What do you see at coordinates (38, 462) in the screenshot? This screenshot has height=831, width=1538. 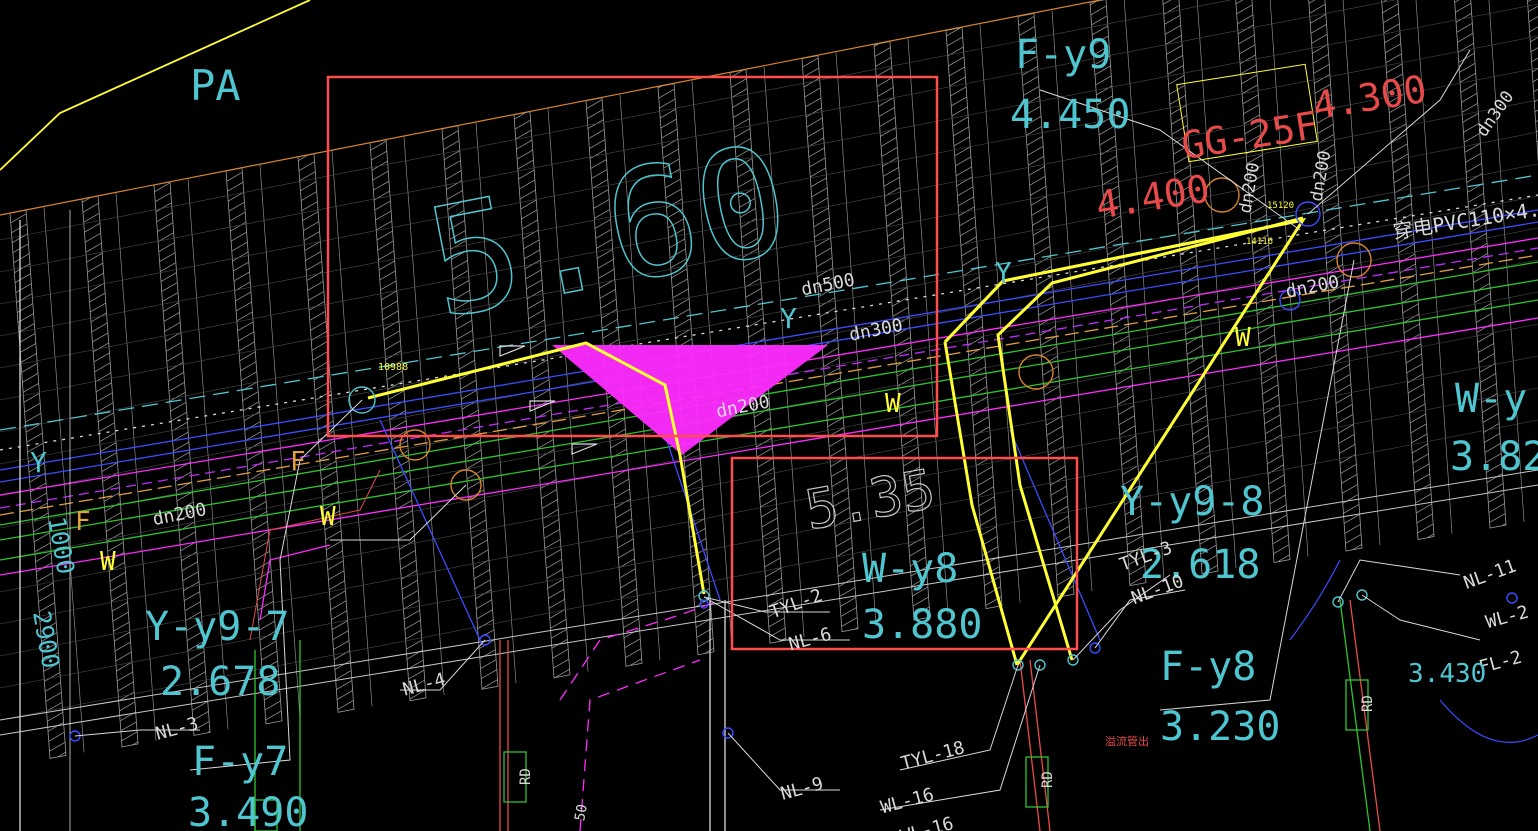 I see `line-code-y-c: Y` at bounding box center [38, 462].